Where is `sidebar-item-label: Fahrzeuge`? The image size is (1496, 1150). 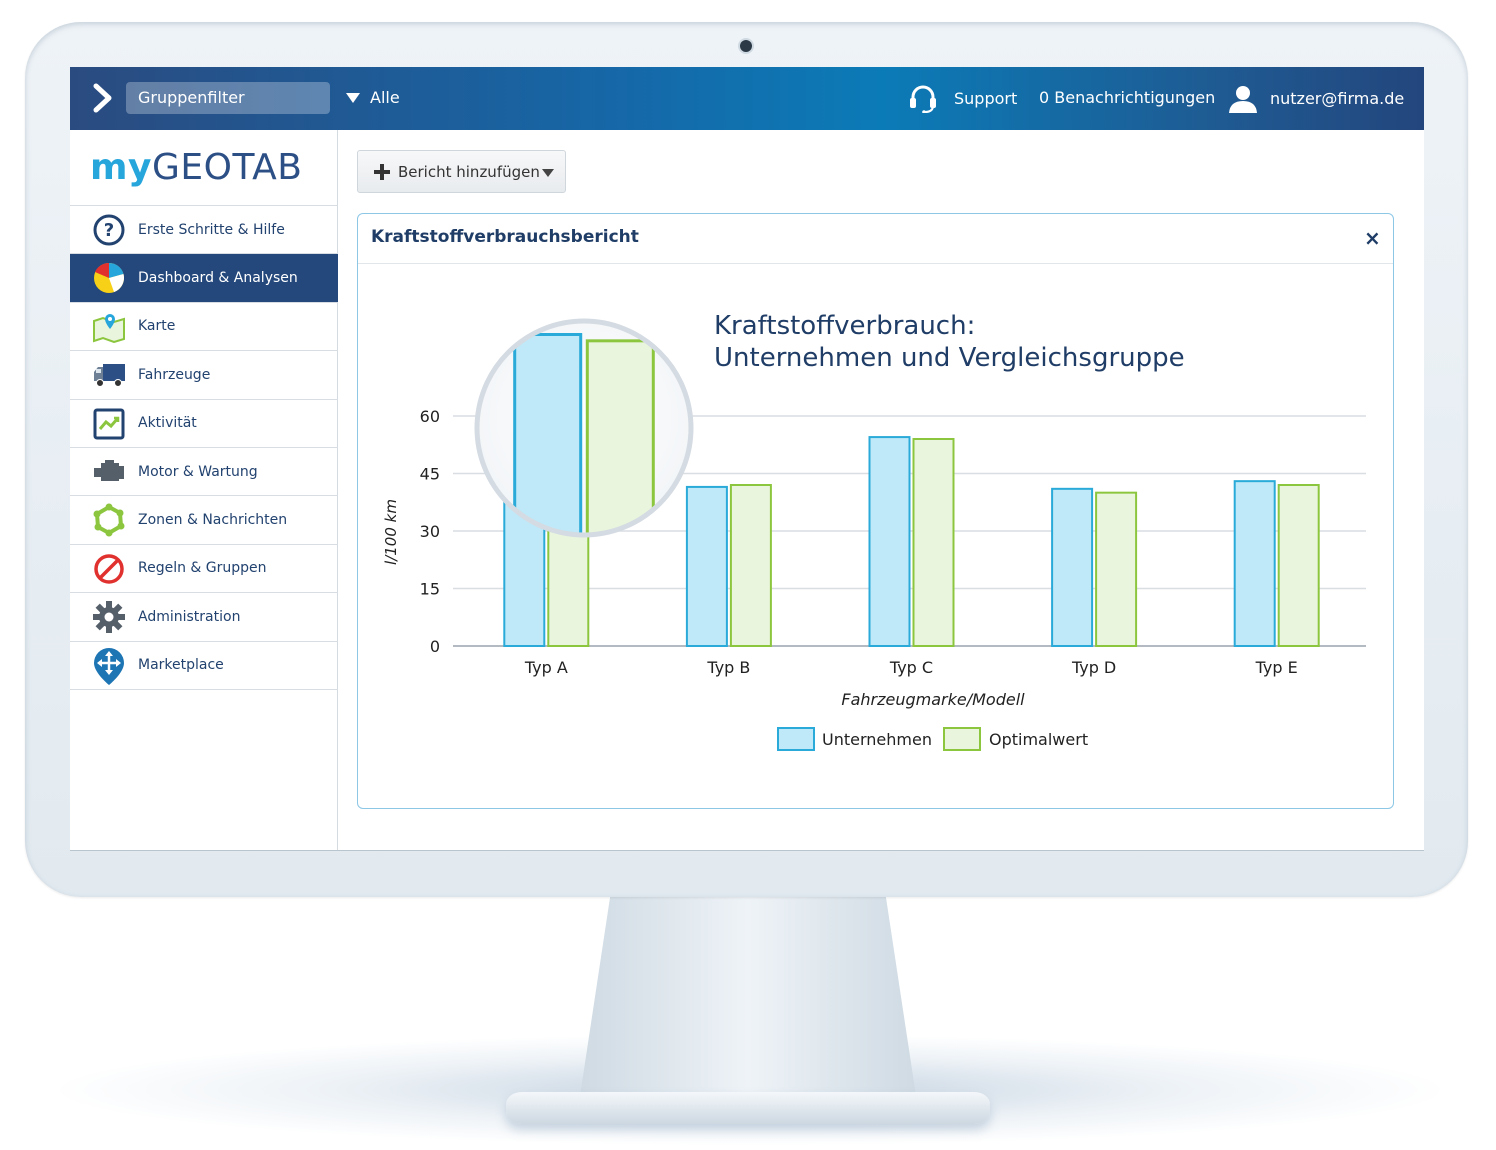 sidebar-item-label: Fahrzeuge is located at coordinates (174, 374).